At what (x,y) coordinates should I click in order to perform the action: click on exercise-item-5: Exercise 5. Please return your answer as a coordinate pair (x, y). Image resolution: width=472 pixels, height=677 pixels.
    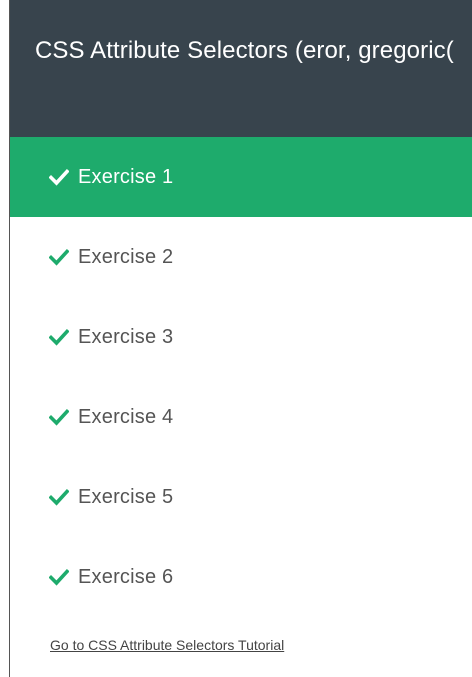
    Looking at the image, I should click on (241, 497).